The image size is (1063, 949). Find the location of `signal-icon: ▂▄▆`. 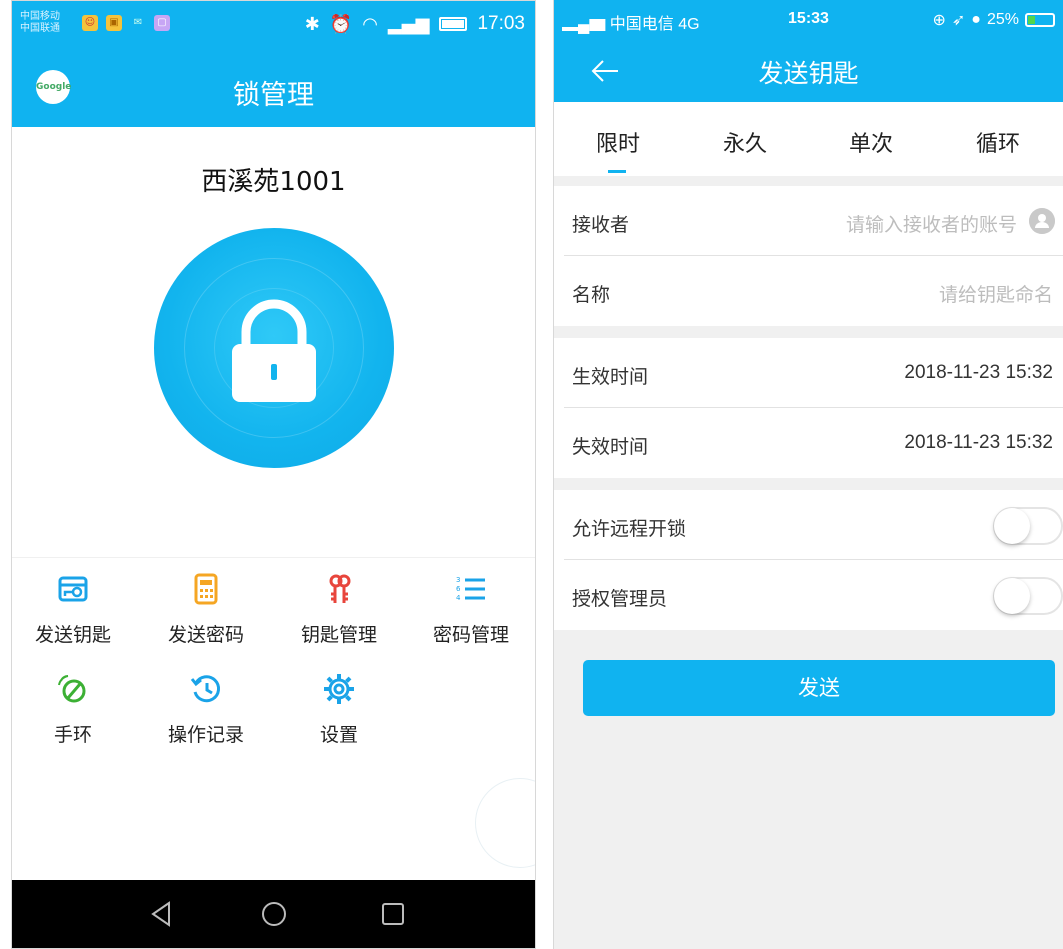

signal-icon: ▂▄▆ is located at coordinates (408, 24).